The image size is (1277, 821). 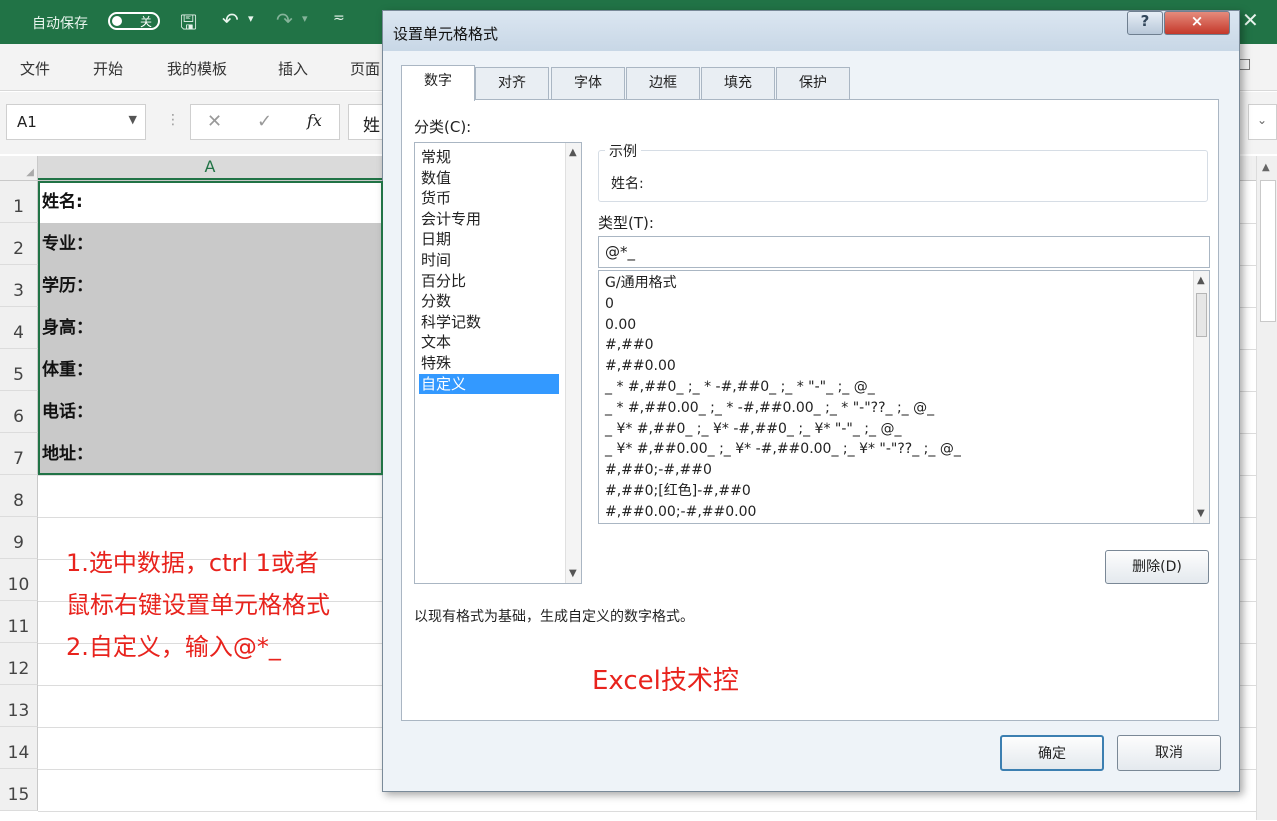 What do you see at coordinates (740, 387) in the screenshot?
I see `type-item: _ * #,##0_ ;_ * -#,##0_ ;_ * "-"_ ;_ @_` at bounding box center [740, 387].